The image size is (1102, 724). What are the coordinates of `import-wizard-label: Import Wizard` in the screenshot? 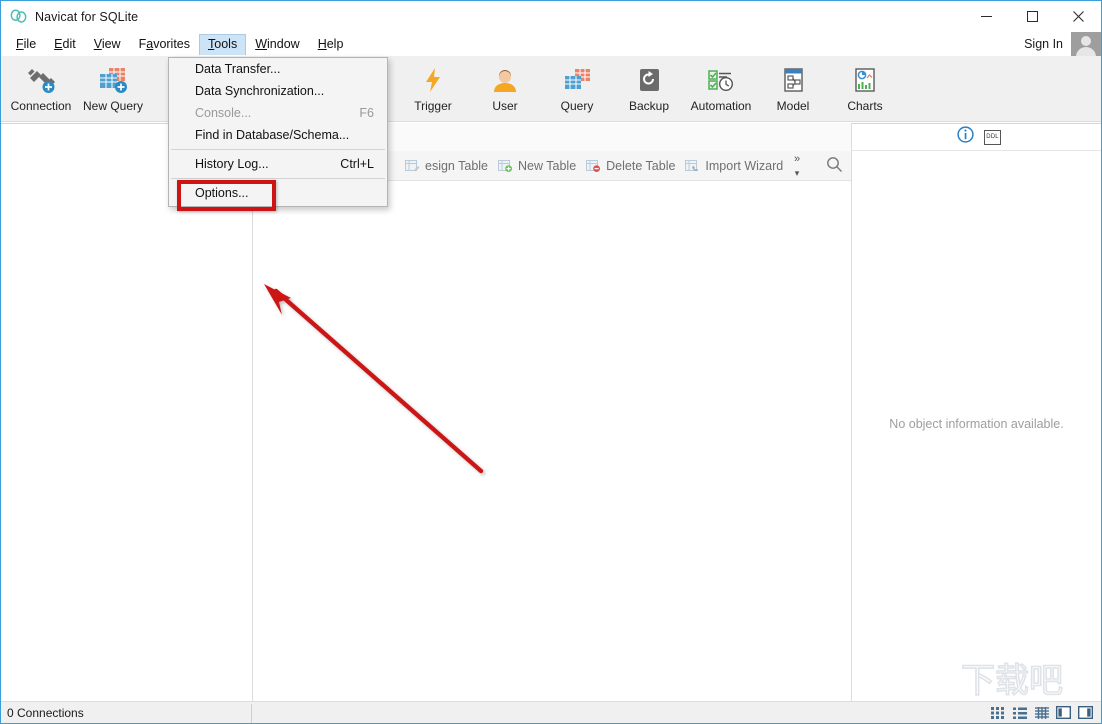 It's located at (744, 165).